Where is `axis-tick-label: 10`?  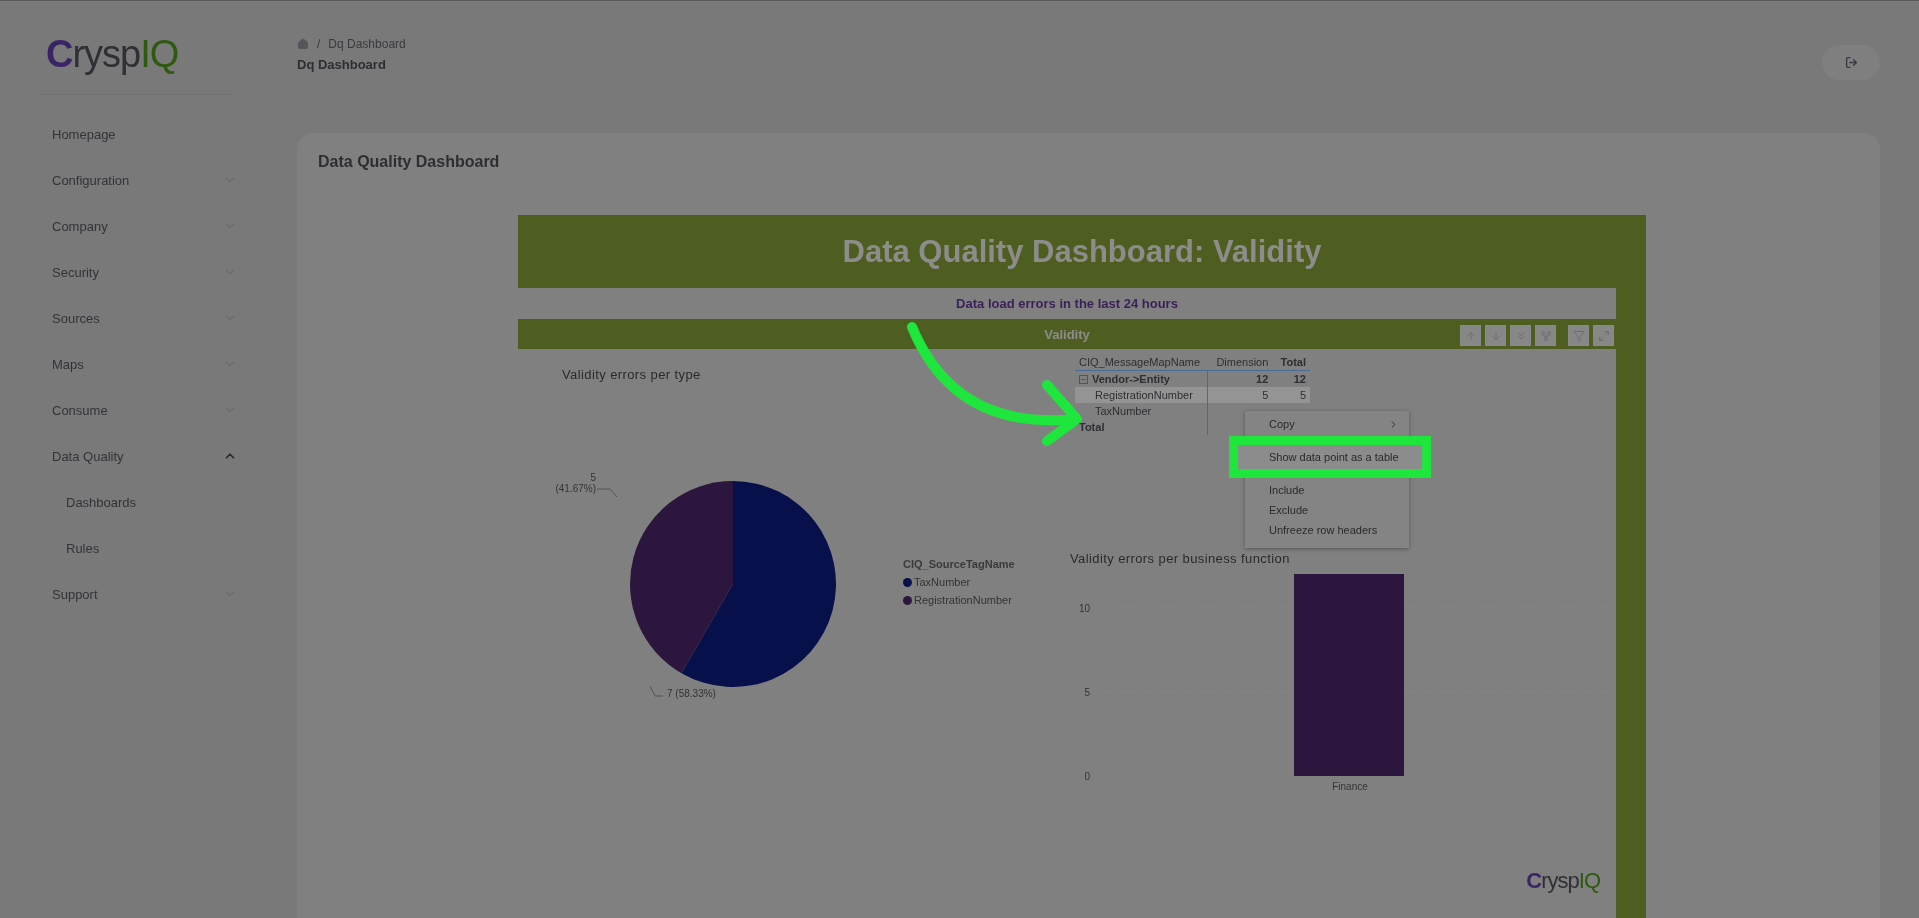
axis-tick-label: 10 is located at coordinates (1084, 608).